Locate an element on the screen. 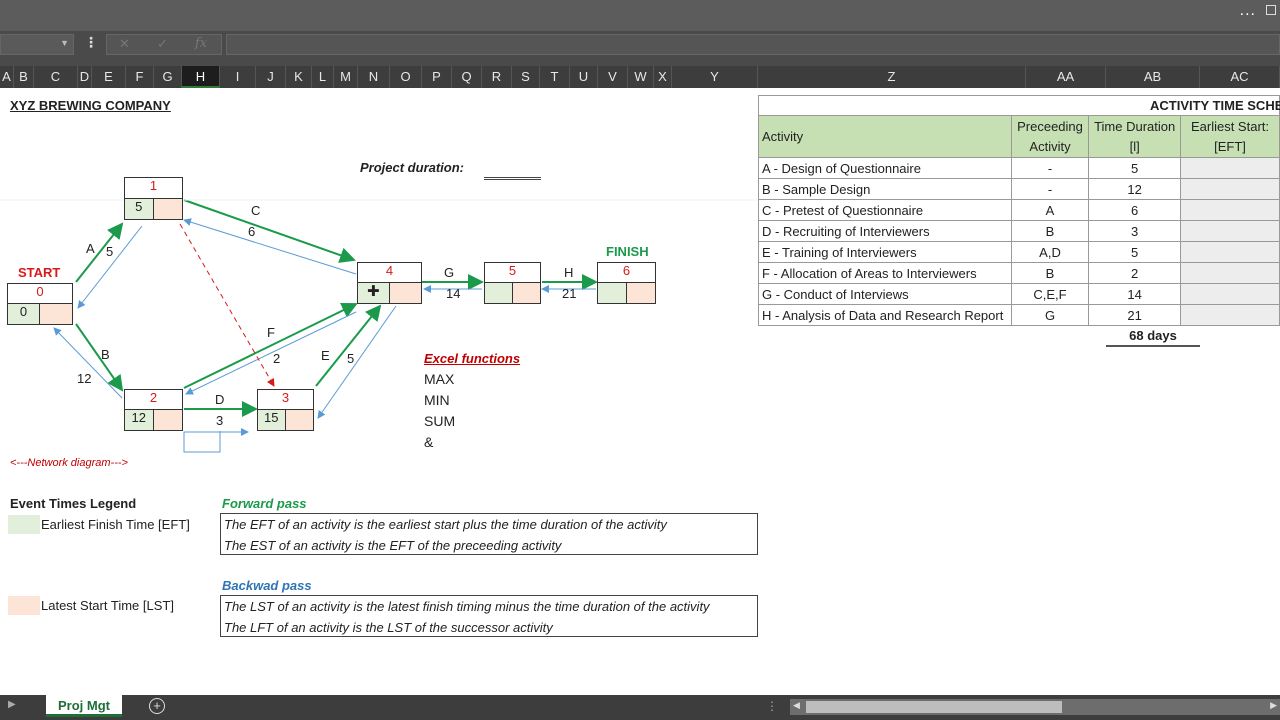 This screenshot has width=1280, height=720. column-header-o: O is located at coordinates (406, 77).